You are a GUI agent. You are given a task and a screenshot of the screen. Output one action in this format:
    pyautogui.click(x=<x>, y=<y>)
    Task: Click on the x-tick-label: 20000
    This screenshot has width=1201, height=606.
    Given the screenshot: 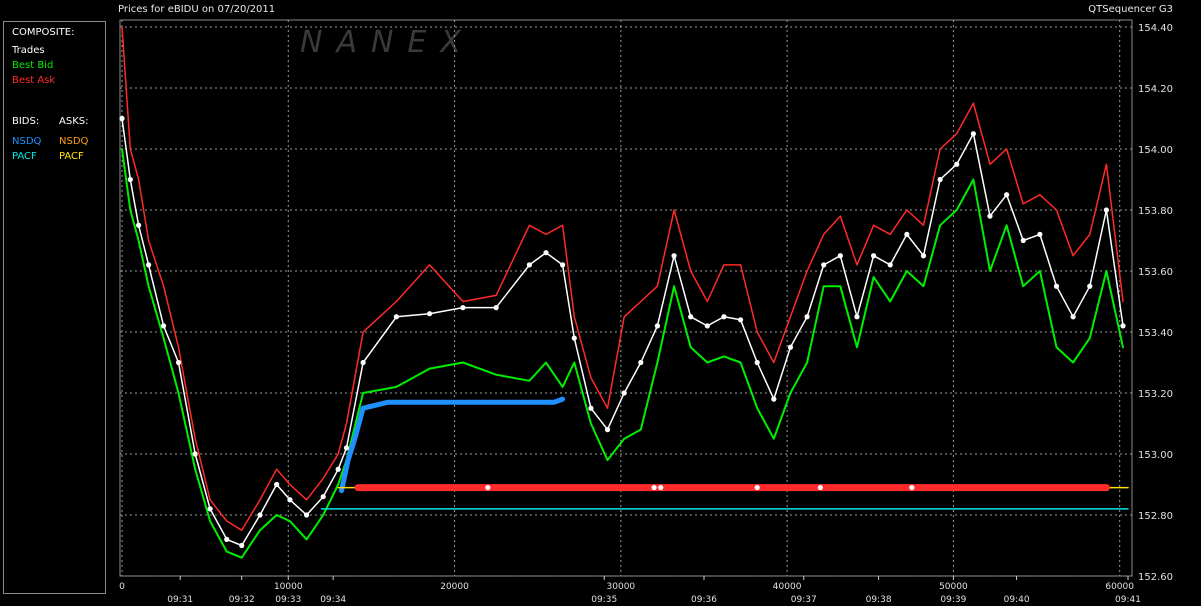 What is the action you would take?
    pyautogui.click(x=454, y=587)
    